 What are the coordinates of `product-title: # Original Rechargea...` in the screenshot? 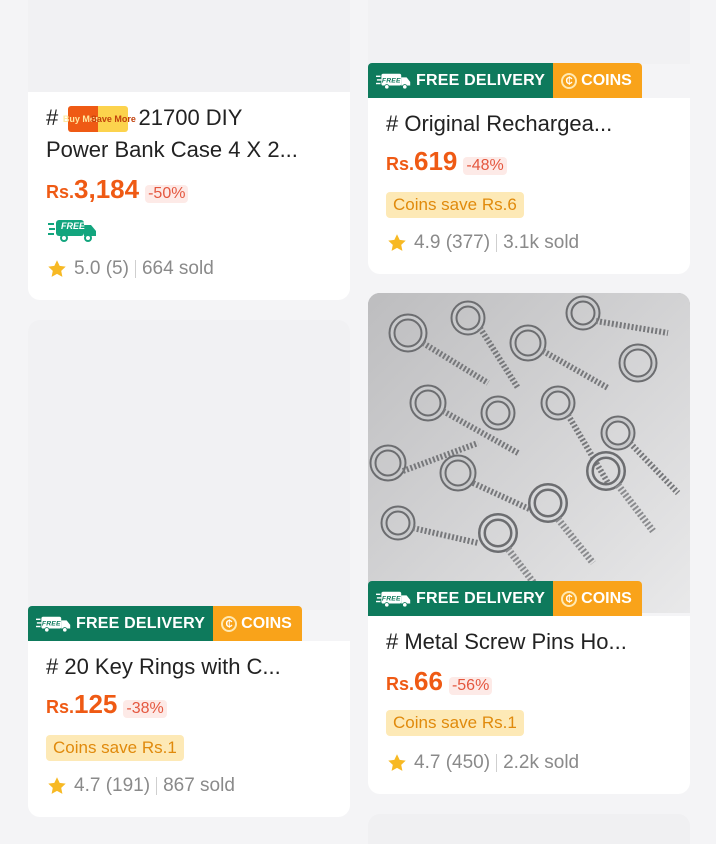 It's located at (499, 123).